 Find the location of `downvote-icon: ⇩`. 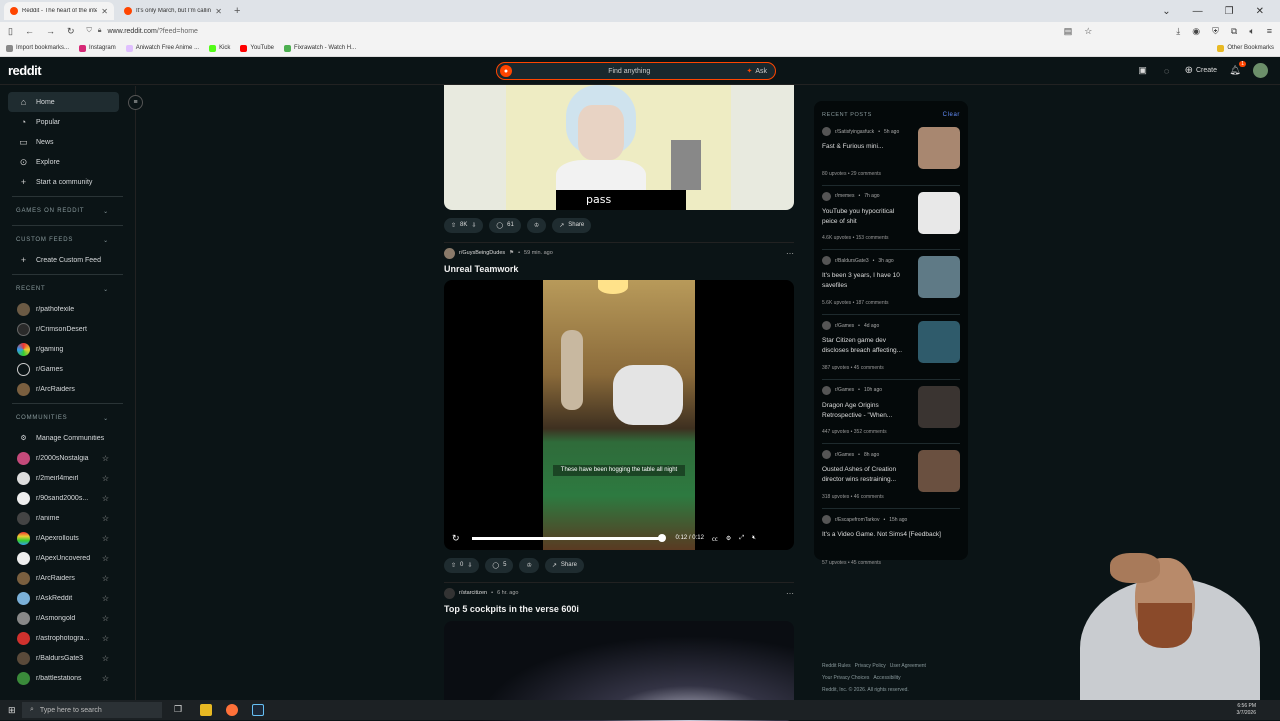

downvote-icon: ⇩ is located at coordinates (469, 565).